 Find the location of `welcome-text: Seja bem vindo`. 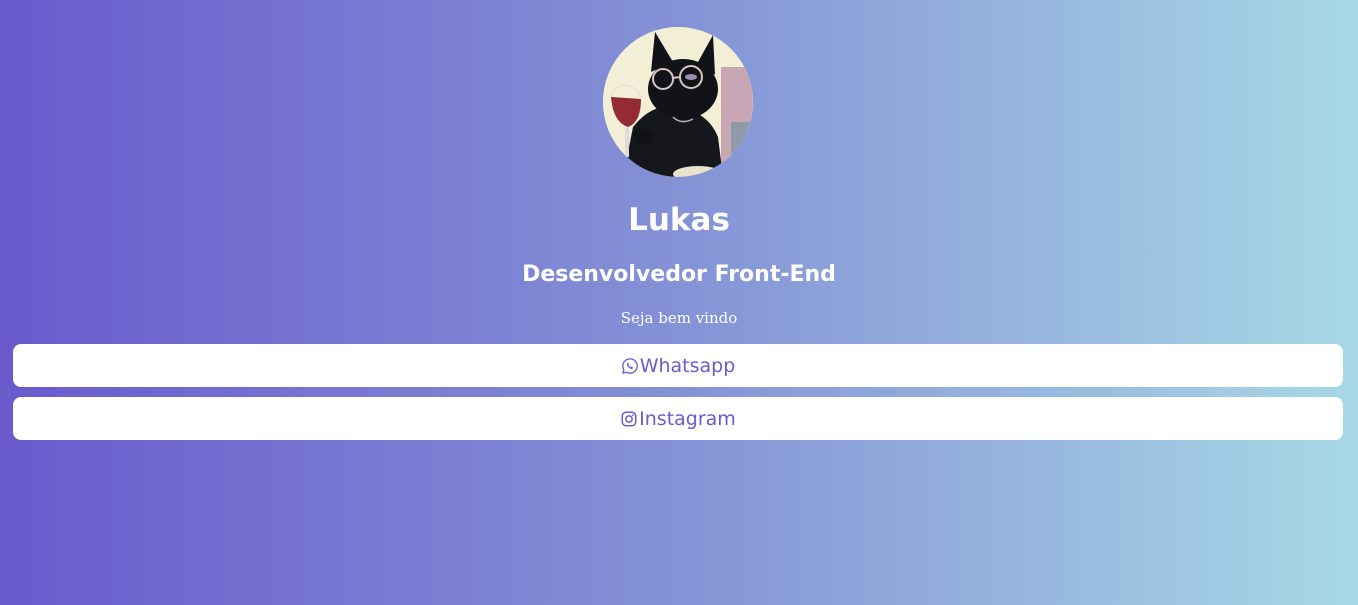

welcome-text: Seja bem vindo is located at coordinates (679, 318).